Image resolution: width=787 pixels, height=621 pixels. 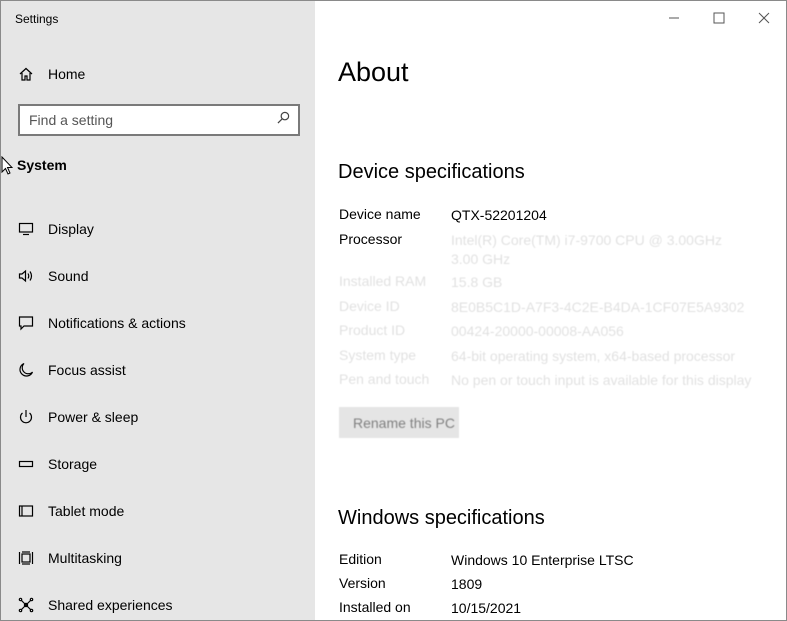 What do you see at coordinates (373, 72) in the screenshot?
I see `page-title: About` at bounding box center [373, 72].